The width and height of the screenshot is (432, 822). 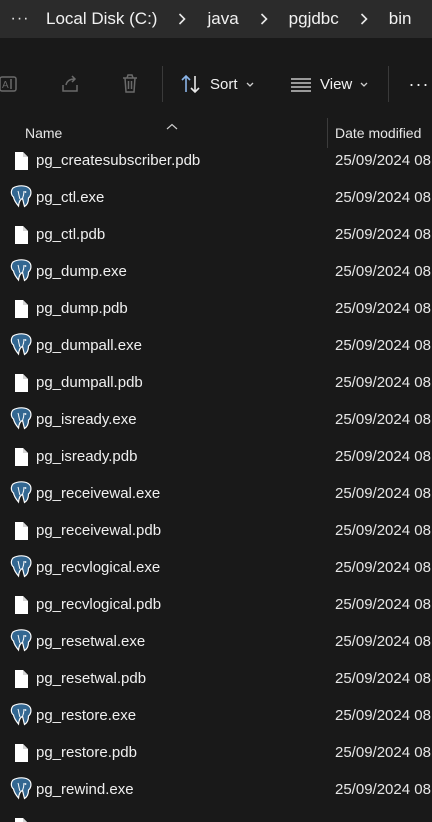 What do you see at coordinates (81, 271) in the screenshot?
I see `file-name: pg_dump.exe` at bounding box center [81, 271].